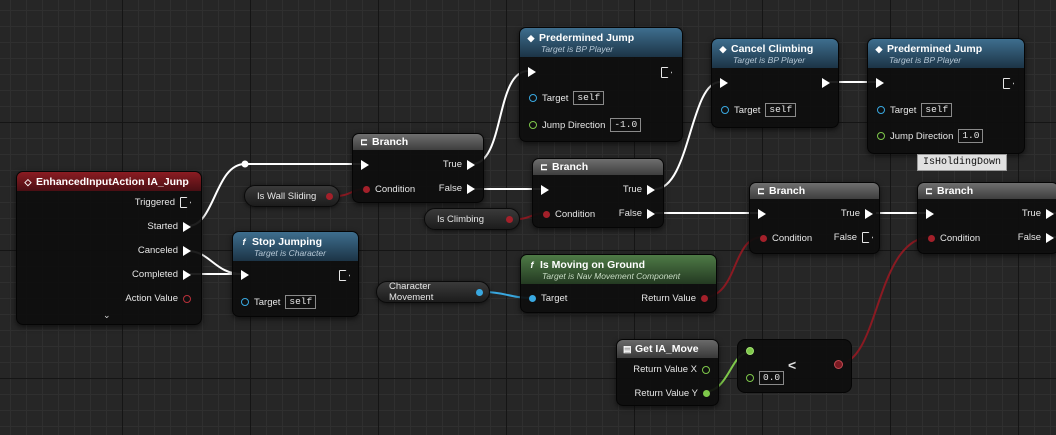 The width and height of the screenshot is (1056, 435). I want to click on pin-started: Started, so click(169, 226).